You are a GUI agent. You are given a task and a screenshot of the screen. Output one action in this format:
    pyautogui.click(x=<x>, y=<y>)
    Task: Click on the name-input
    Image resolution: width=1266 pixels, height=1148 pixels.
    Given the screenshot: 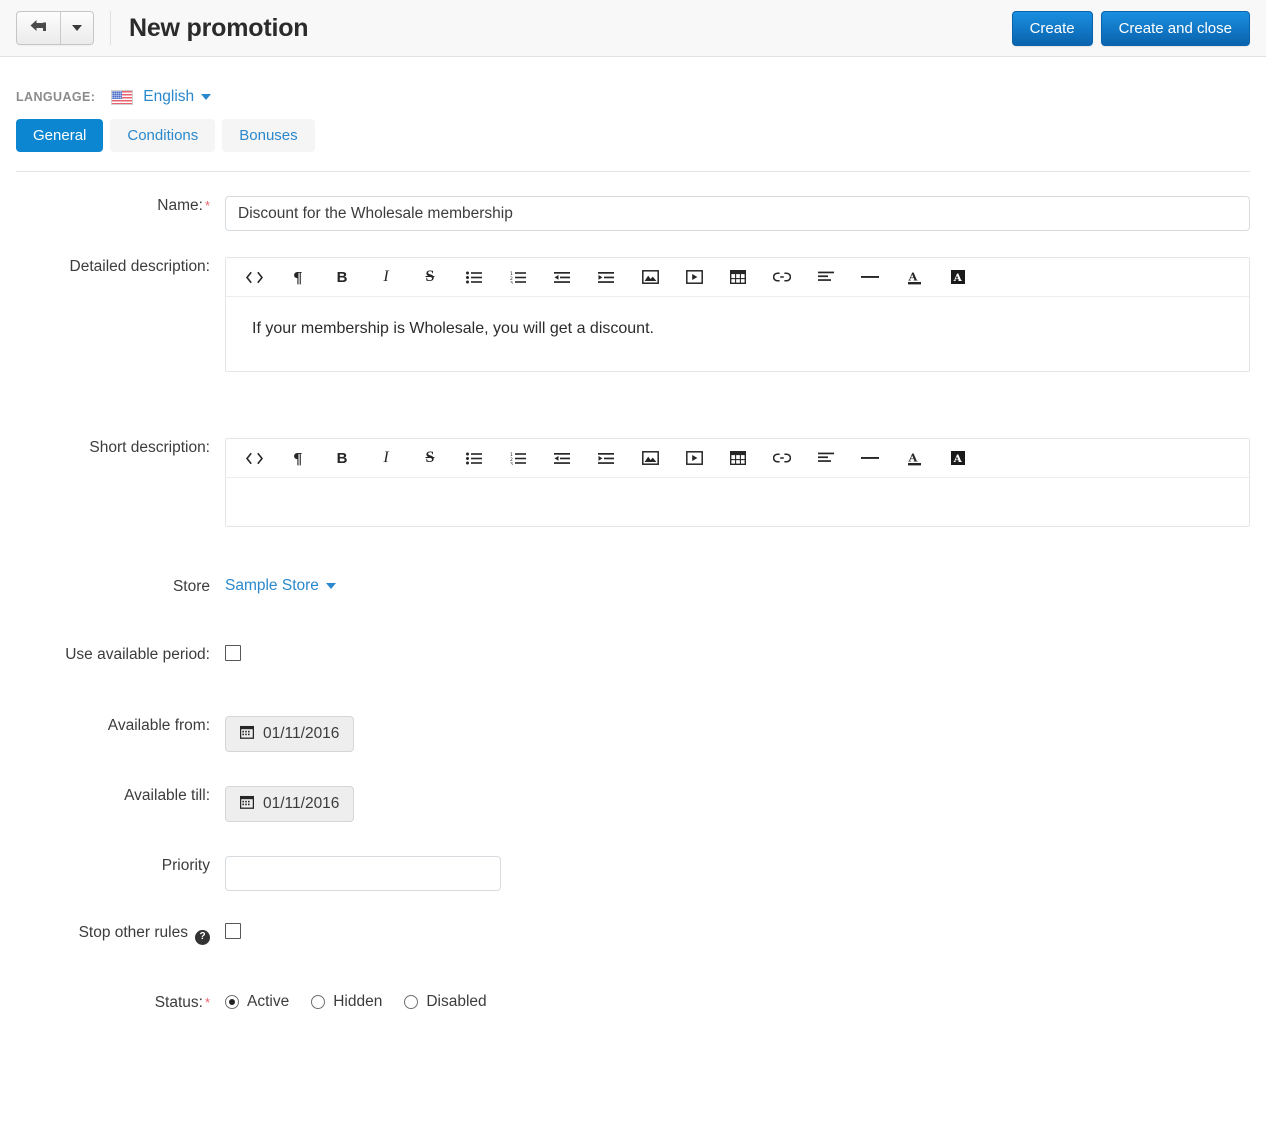 What is the action you would take?
    pyautogui.click(x=737, y=213)
    